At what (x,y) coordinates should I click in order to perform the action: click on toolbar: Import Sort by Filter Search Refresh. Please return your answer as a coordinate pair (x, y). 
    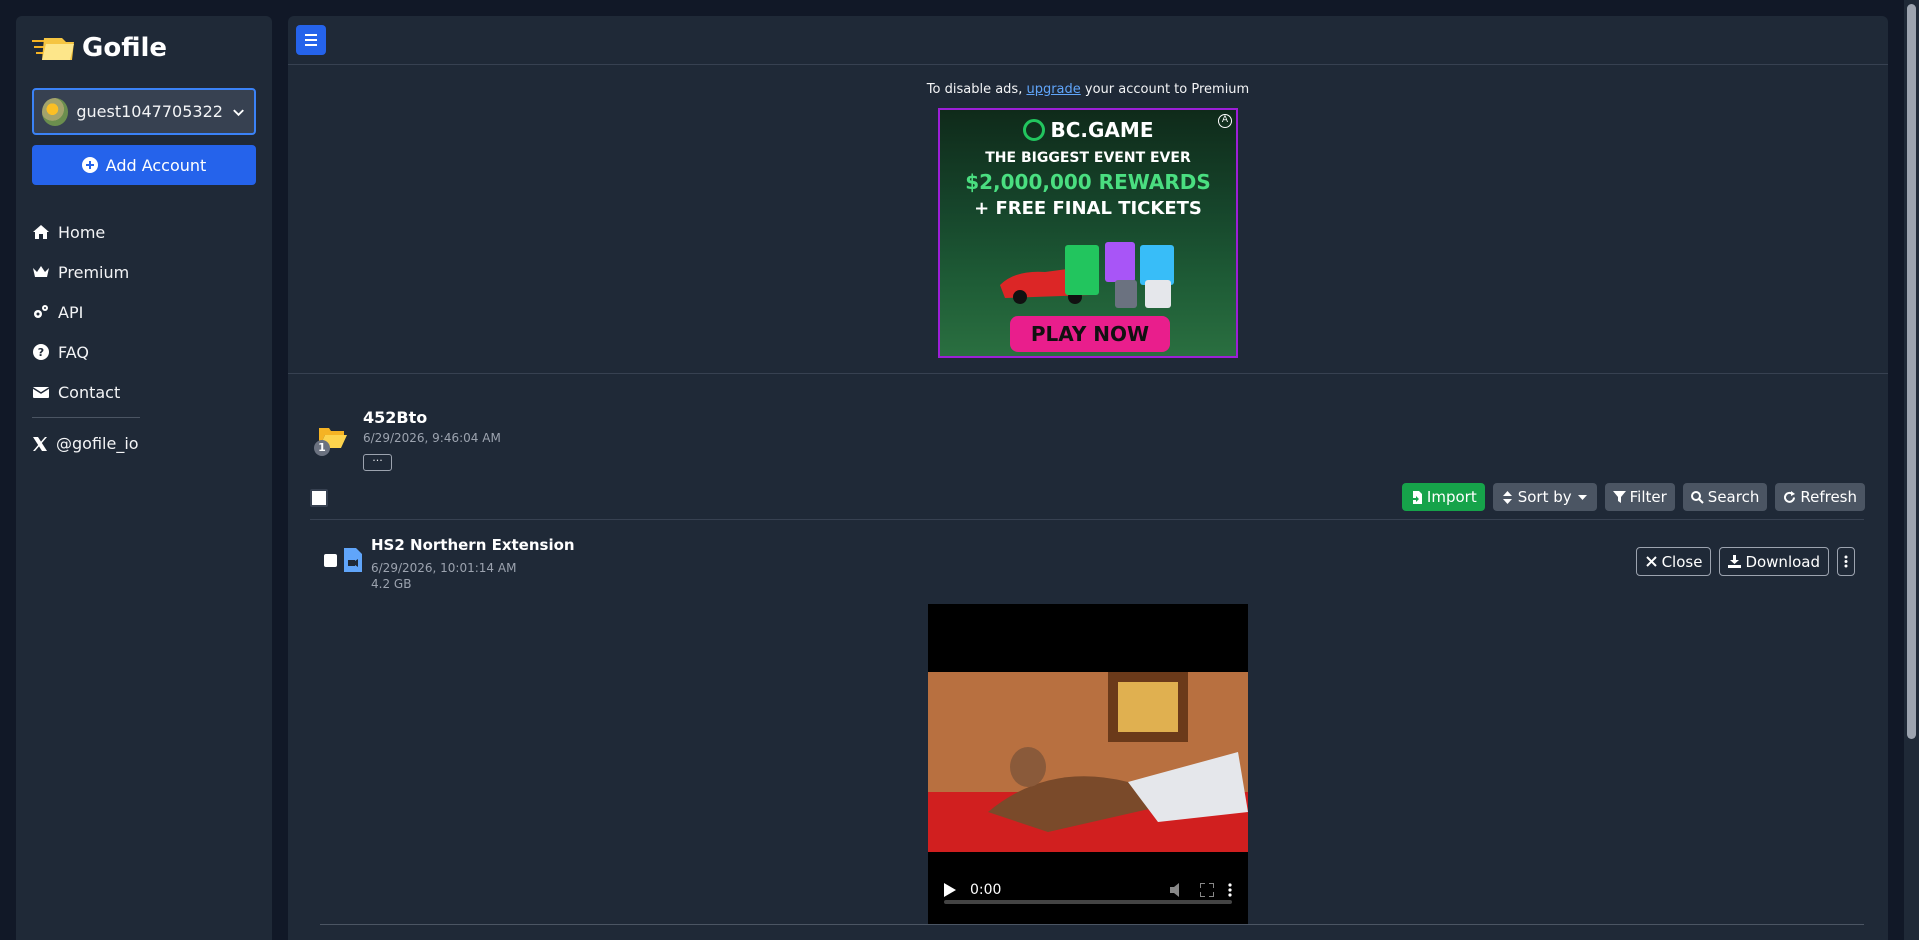
    Looking at the image, I should click on (1633, 497).